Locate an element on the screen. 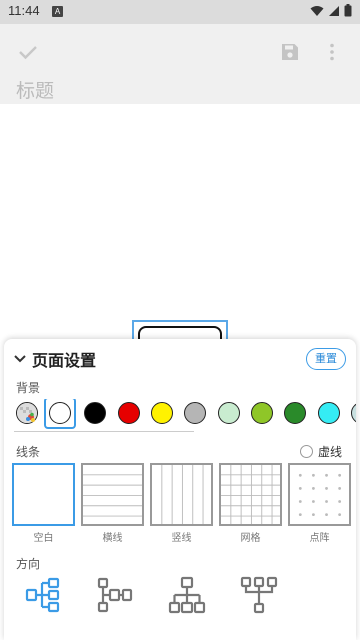 The height and width of the screenshot is (640, 360). direction-option-both-sides is located at coordinates (115, 595).